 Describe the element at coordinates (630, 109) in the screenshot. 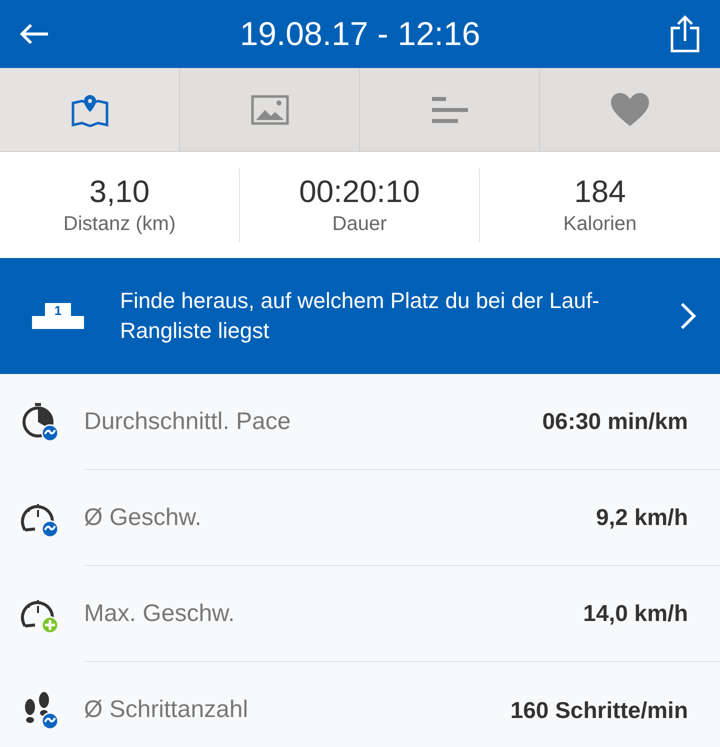

I see `heart-icon` at that location.